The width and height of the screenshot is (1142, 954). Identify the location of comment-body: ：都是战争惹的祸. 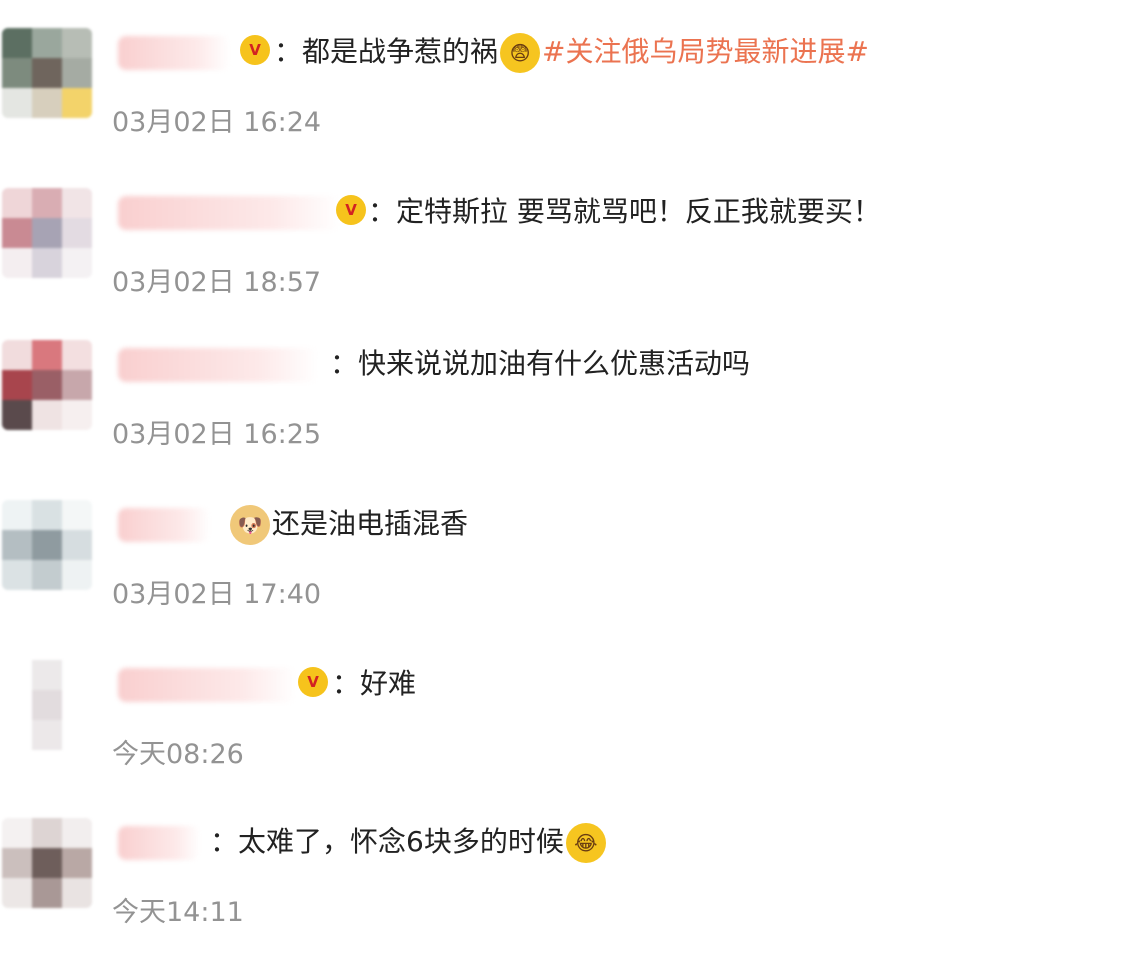
(386, 51).